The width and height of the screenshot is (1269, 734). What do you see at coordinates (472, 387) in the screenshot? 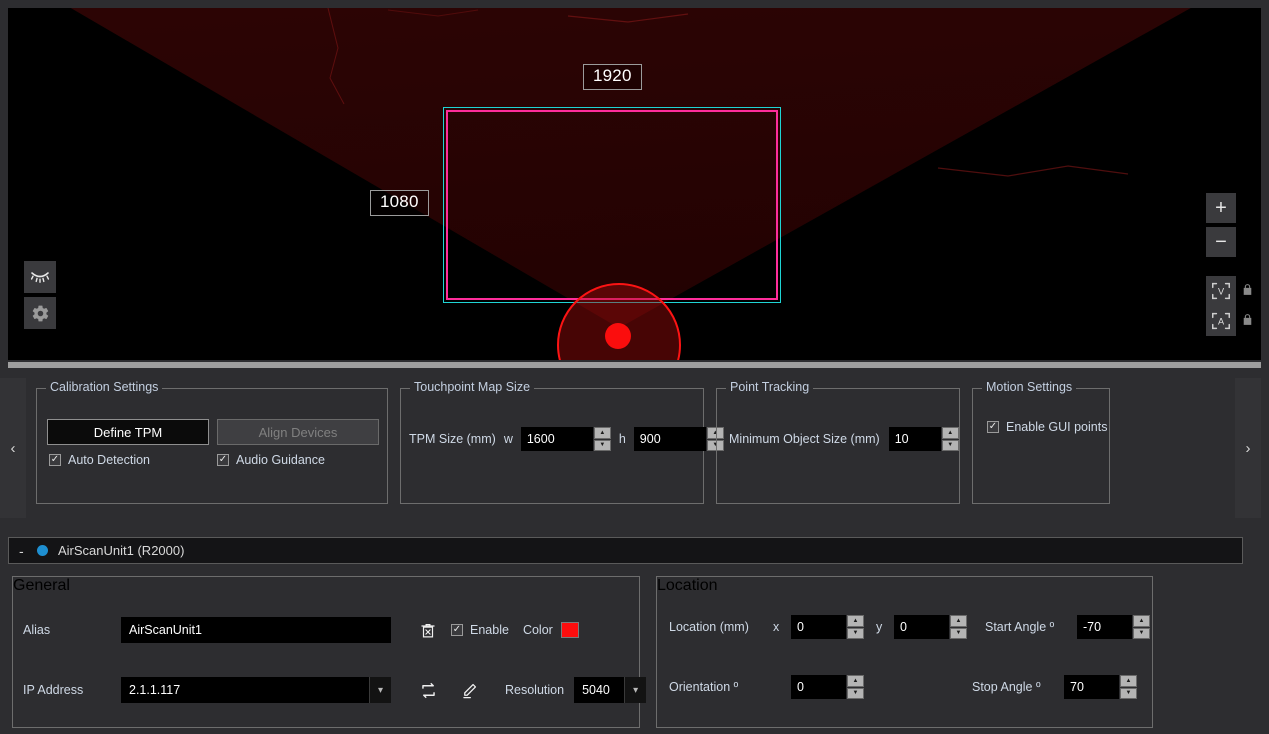
I see `group-legend: Touchpoint Map Size` at bounding box center [472, 387].